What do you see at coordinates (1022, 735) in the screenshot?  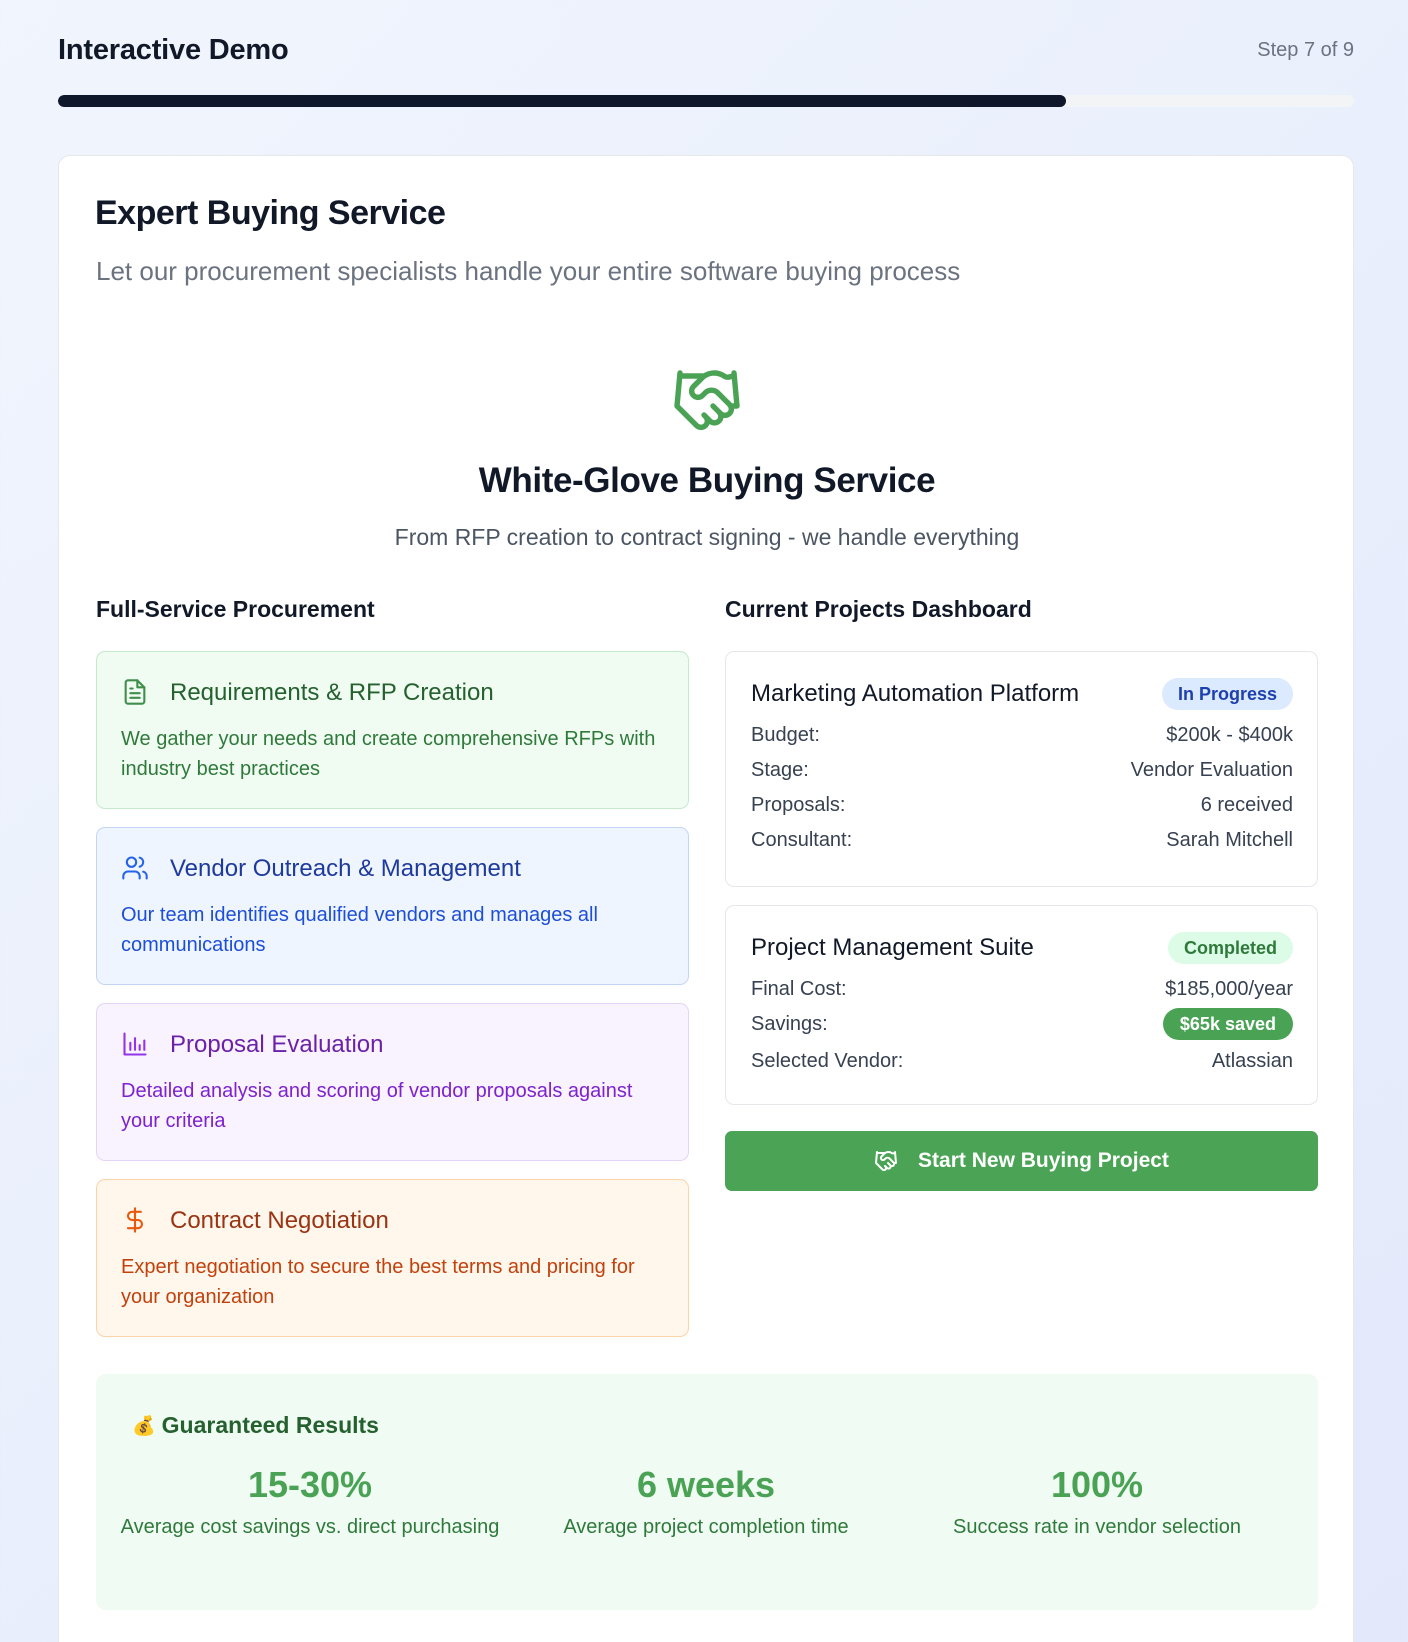 I see `project-row: Budget: $200k - $400k` at bounding box center [1022, 735].